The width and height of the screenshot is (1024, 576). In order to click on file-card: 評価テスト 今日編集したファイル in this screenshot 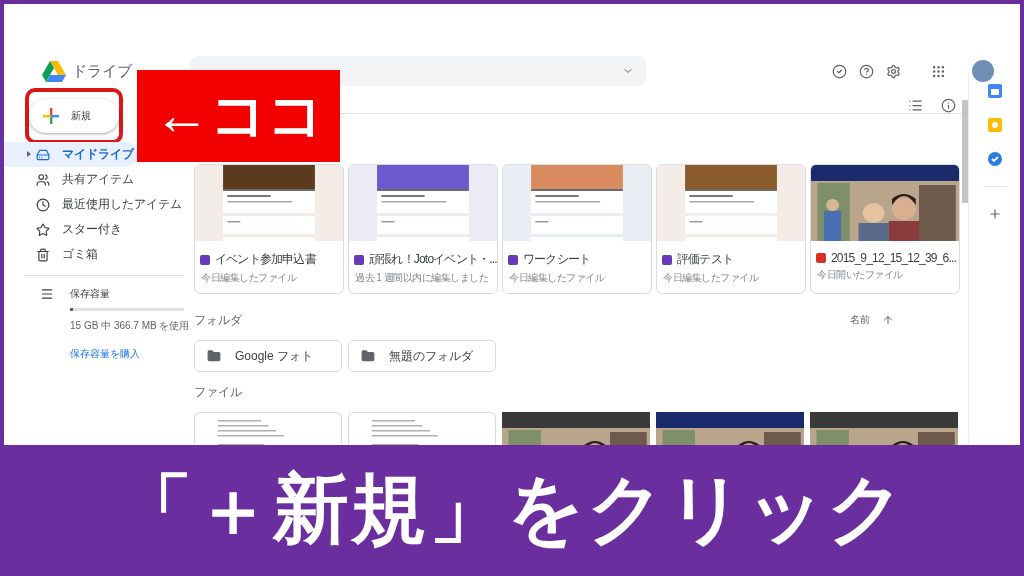, I will do `click(731, 229)`.